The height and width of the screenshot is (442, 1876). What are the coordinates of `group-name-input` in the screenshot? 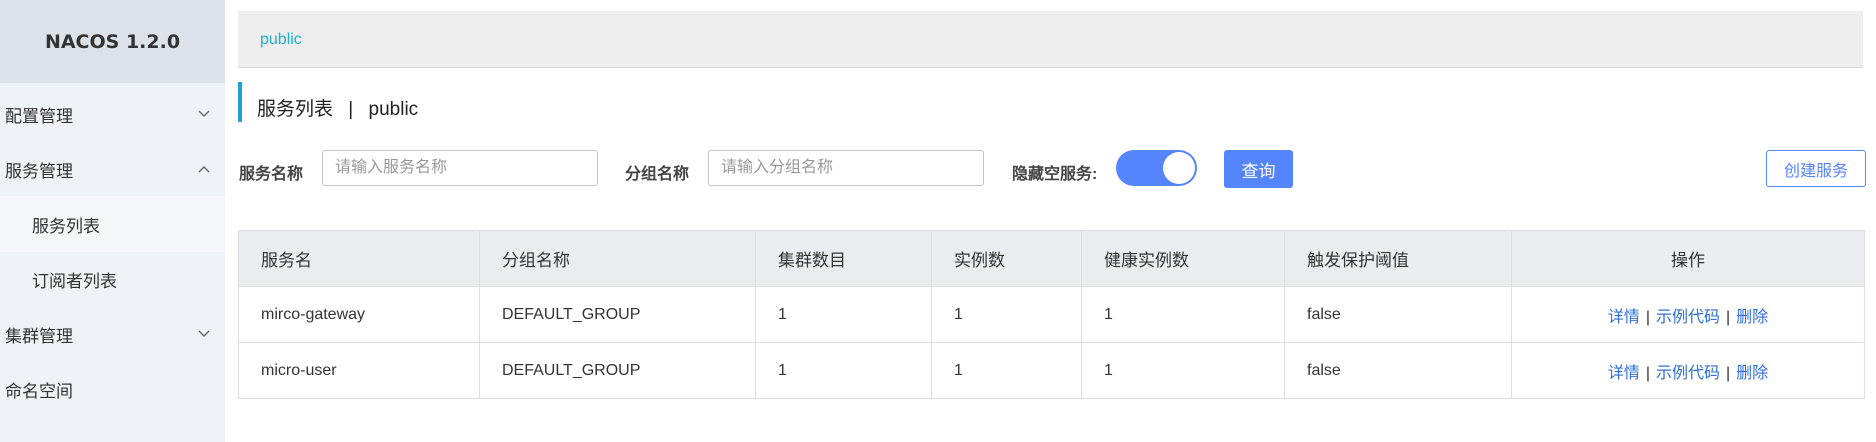 It's located at (846, 168).